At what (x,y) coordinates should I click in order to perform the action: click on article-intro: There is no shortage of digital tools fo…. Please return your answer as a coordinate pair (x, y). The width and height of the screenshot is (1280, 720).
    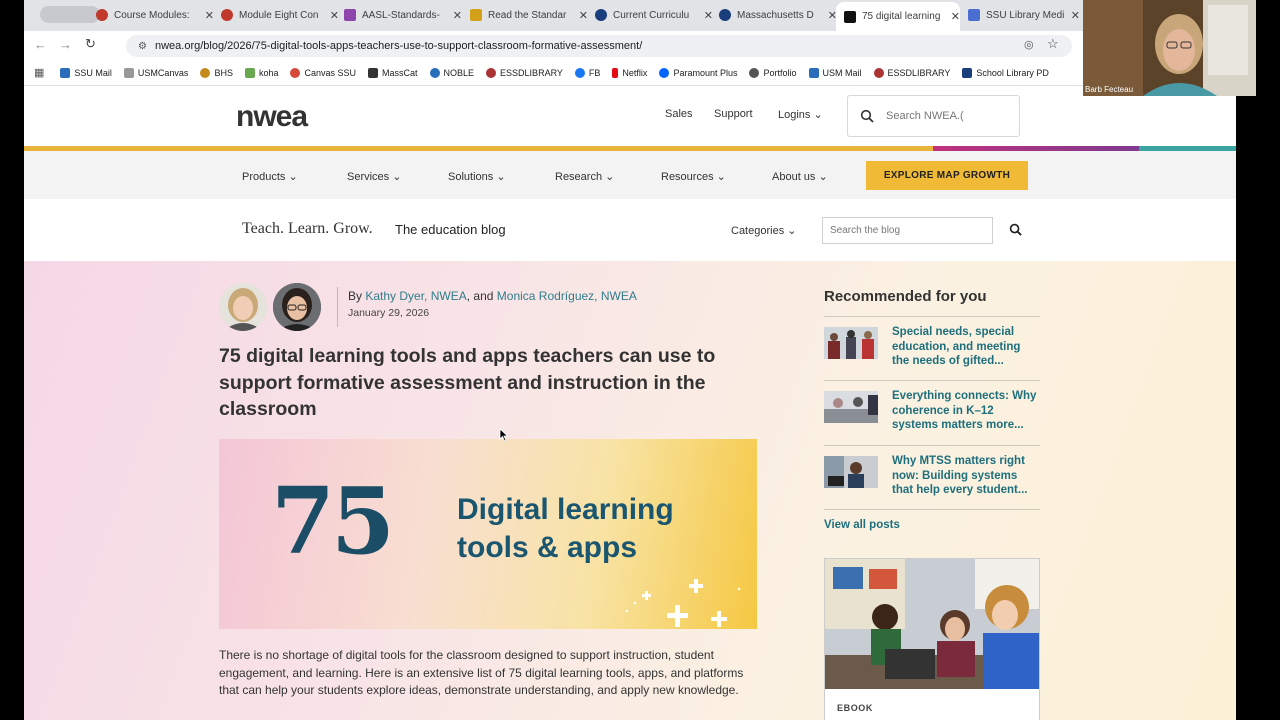
    Looking at the image, I should click on (481, 672).